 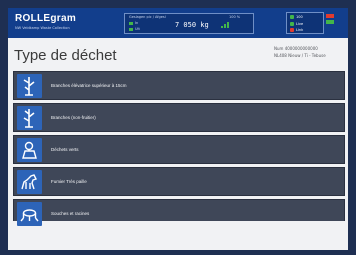 I want to click on weighing-percent: 100 %, so click(x=235, y=17).